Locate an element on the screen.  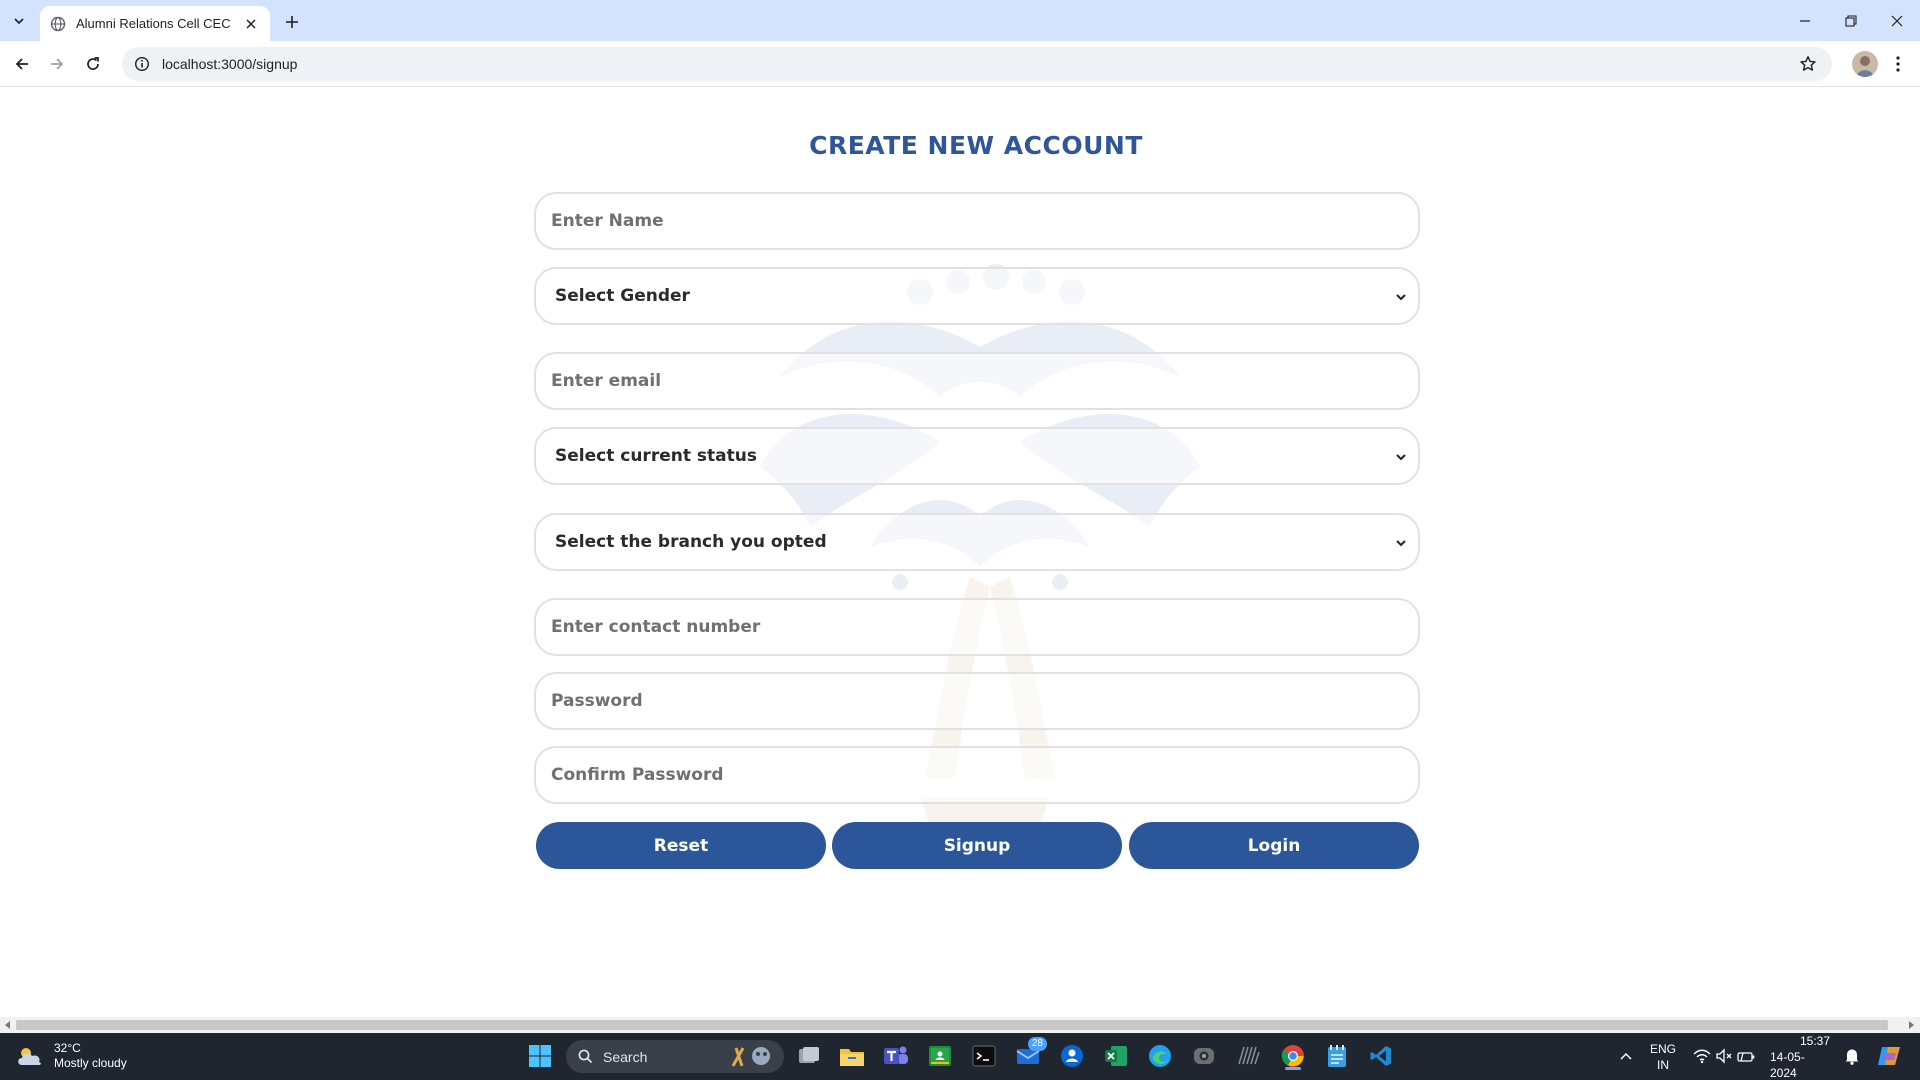
site-info-icon is located at coordinates (142, 64).